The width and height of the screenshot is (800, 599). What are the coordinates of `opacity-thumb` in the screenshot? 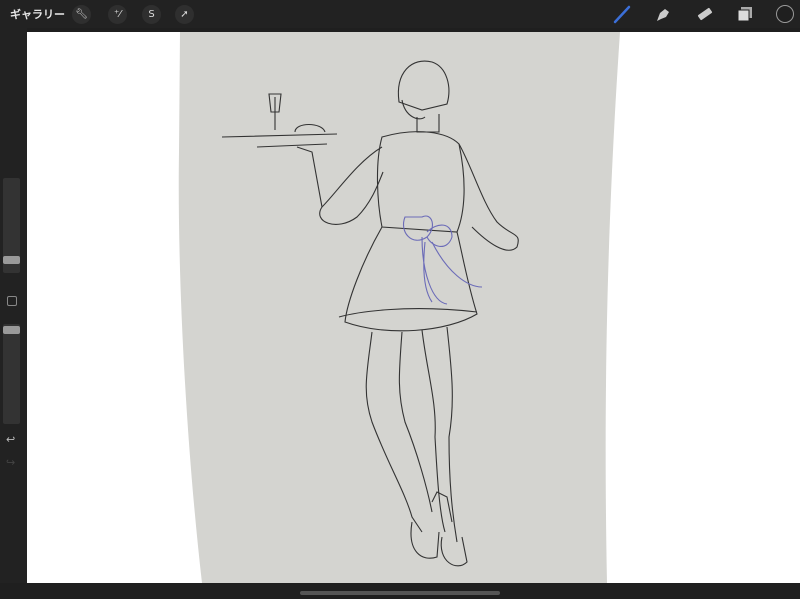 It's located at (11, 330).